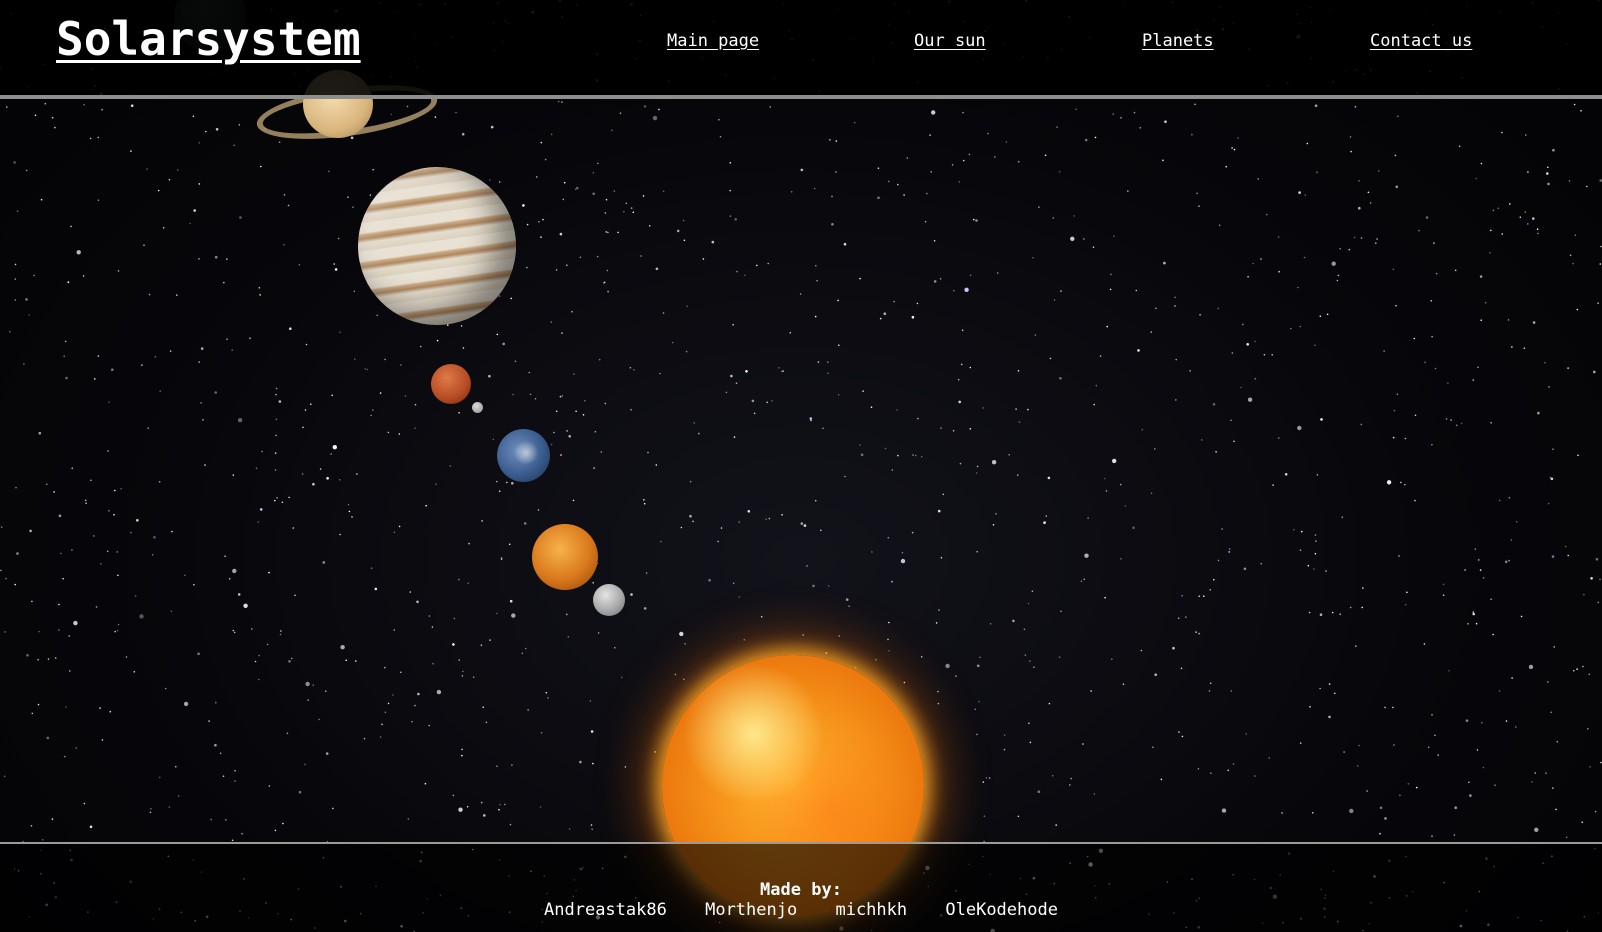  I want to click on author-name: Andreastak86, so click(605, 910).